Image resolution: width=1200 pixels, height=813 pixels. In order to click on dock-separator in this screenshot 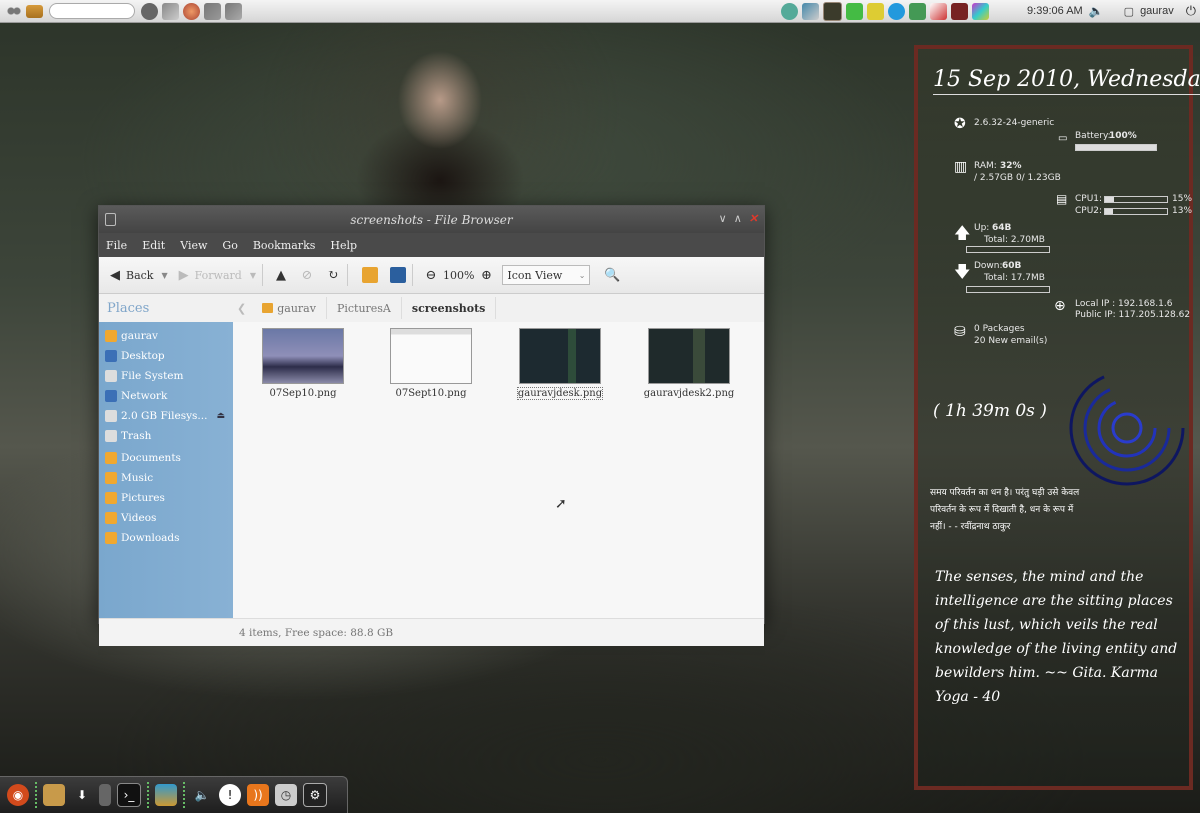, I will do `click(148, 795)`.